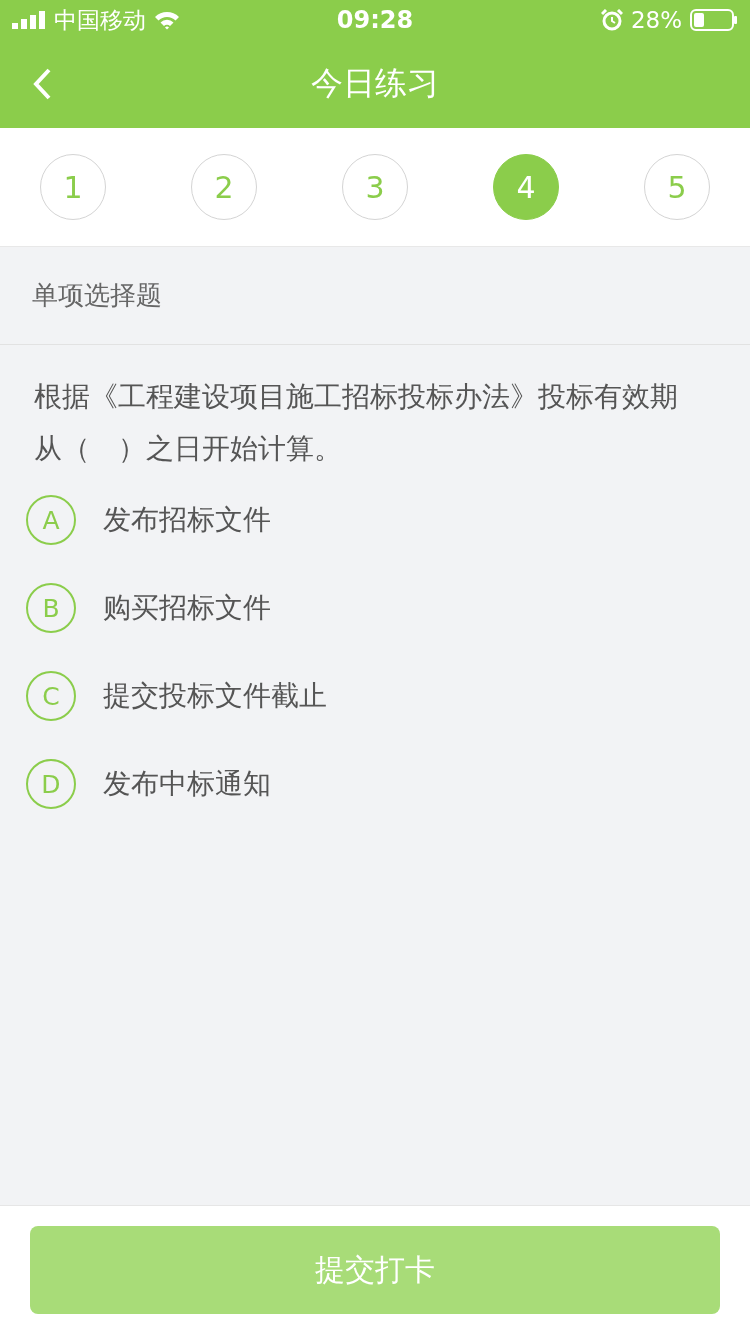  I want to click on clock-time: 09:28, so click(375, 20).